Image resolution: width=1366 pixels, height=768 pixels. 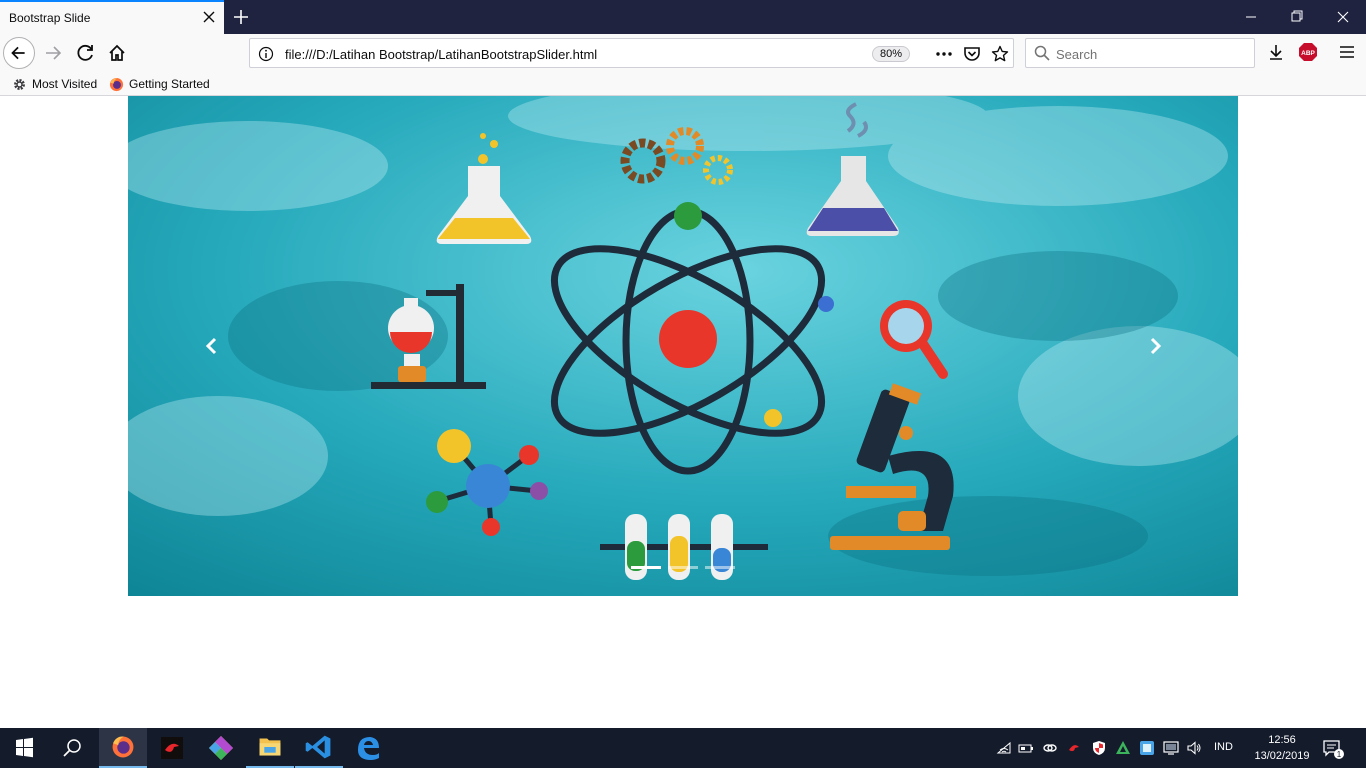 What do you see at coordinates (683, 84) in the screenshot?
I see `bookmarks-toolbar: Most Visited Getting Started` at bounding box center [683, 84].